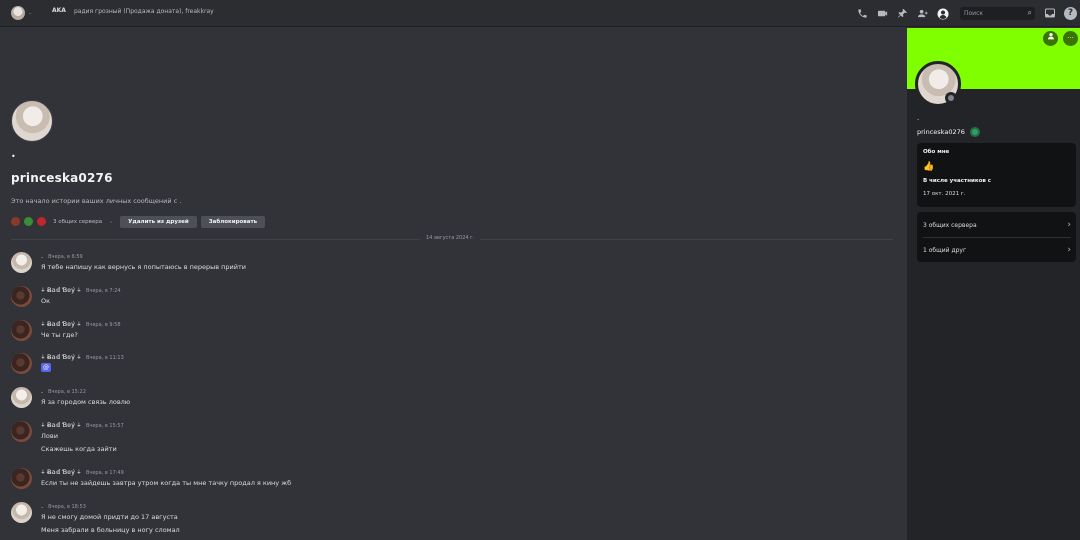 The height and width of the screenshot is (540, 1080). I want to click on intro-username: princeska0276, so click(62, 178).